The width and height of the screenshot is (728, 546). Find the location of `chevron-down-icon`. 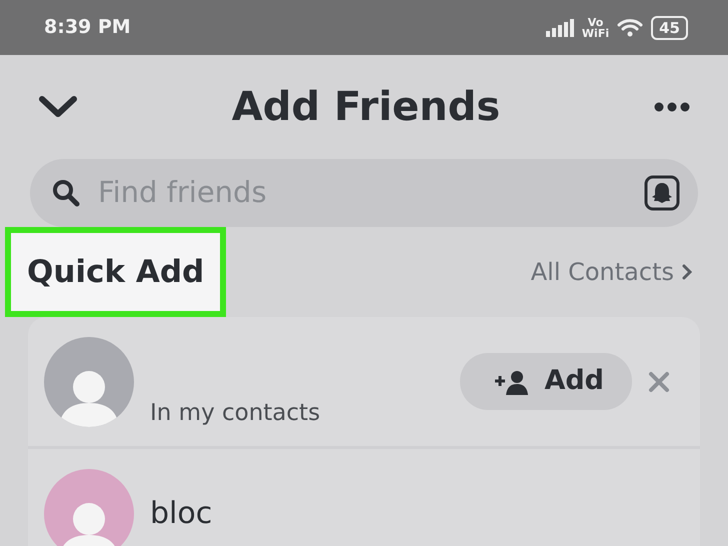

chevron-down-icon is located at coordinates (58, 107).